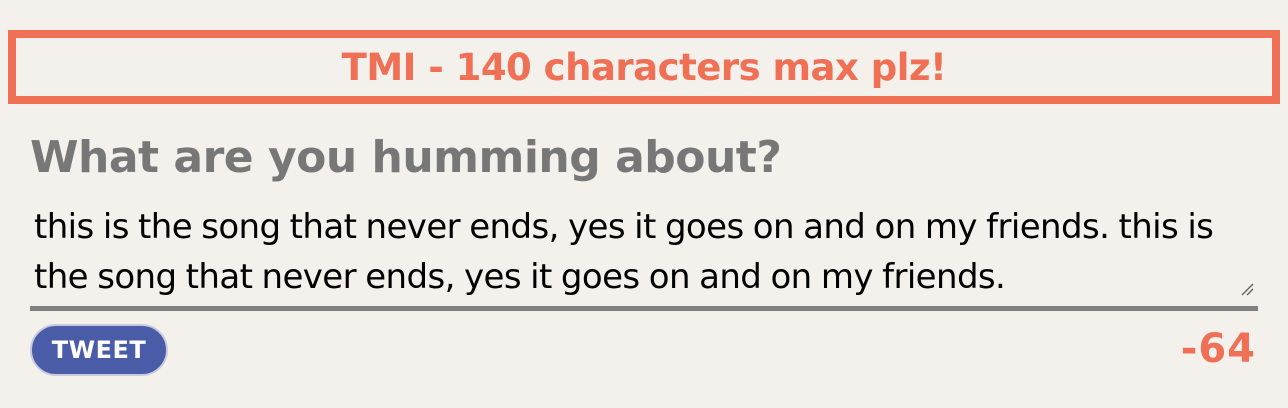 This screenshot has height=408, width=1288. I want to click on compose-label: What are you humming about?, so click(406, 157).